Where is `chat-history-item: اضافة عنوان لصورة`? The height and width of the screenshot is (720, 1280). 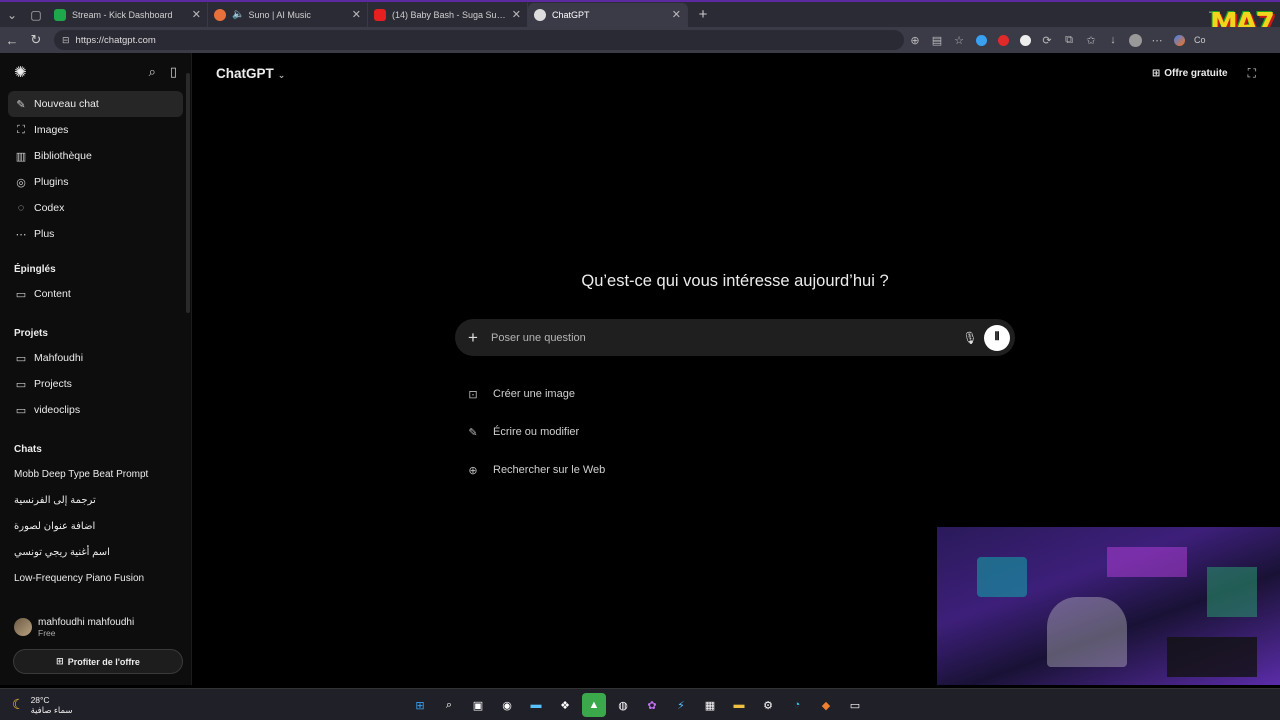
chat-history-item: اضافة عنوان لصورة is located at coordinates (55, 526).